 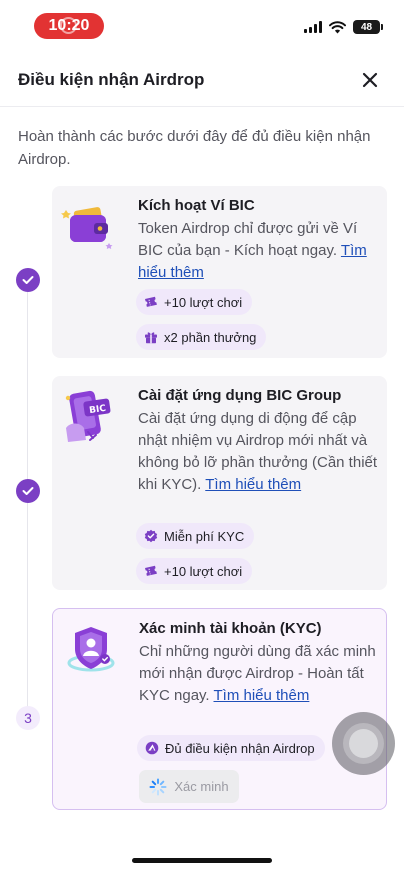 What do you see at coordinates (337, 26) in the screenshot?
I see `wifi-icon` at bounding box center [337, 26].